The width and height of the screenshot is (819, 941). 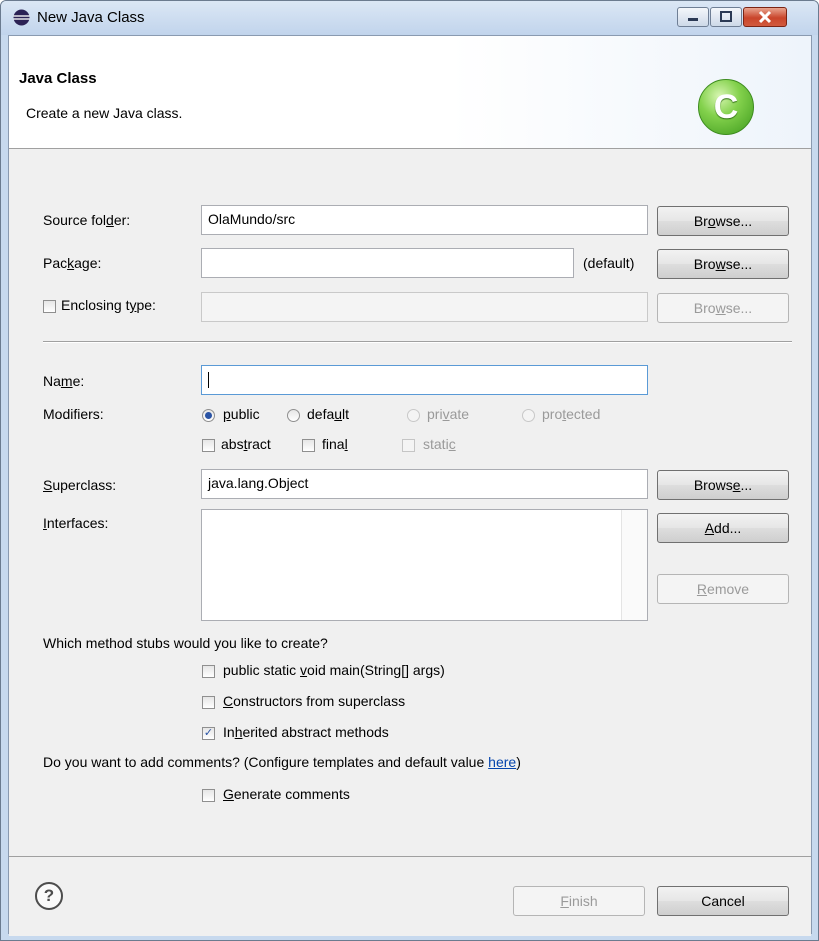 I want to click on stub-inherited-checkbox: ✓, so click(x=208, y=733).